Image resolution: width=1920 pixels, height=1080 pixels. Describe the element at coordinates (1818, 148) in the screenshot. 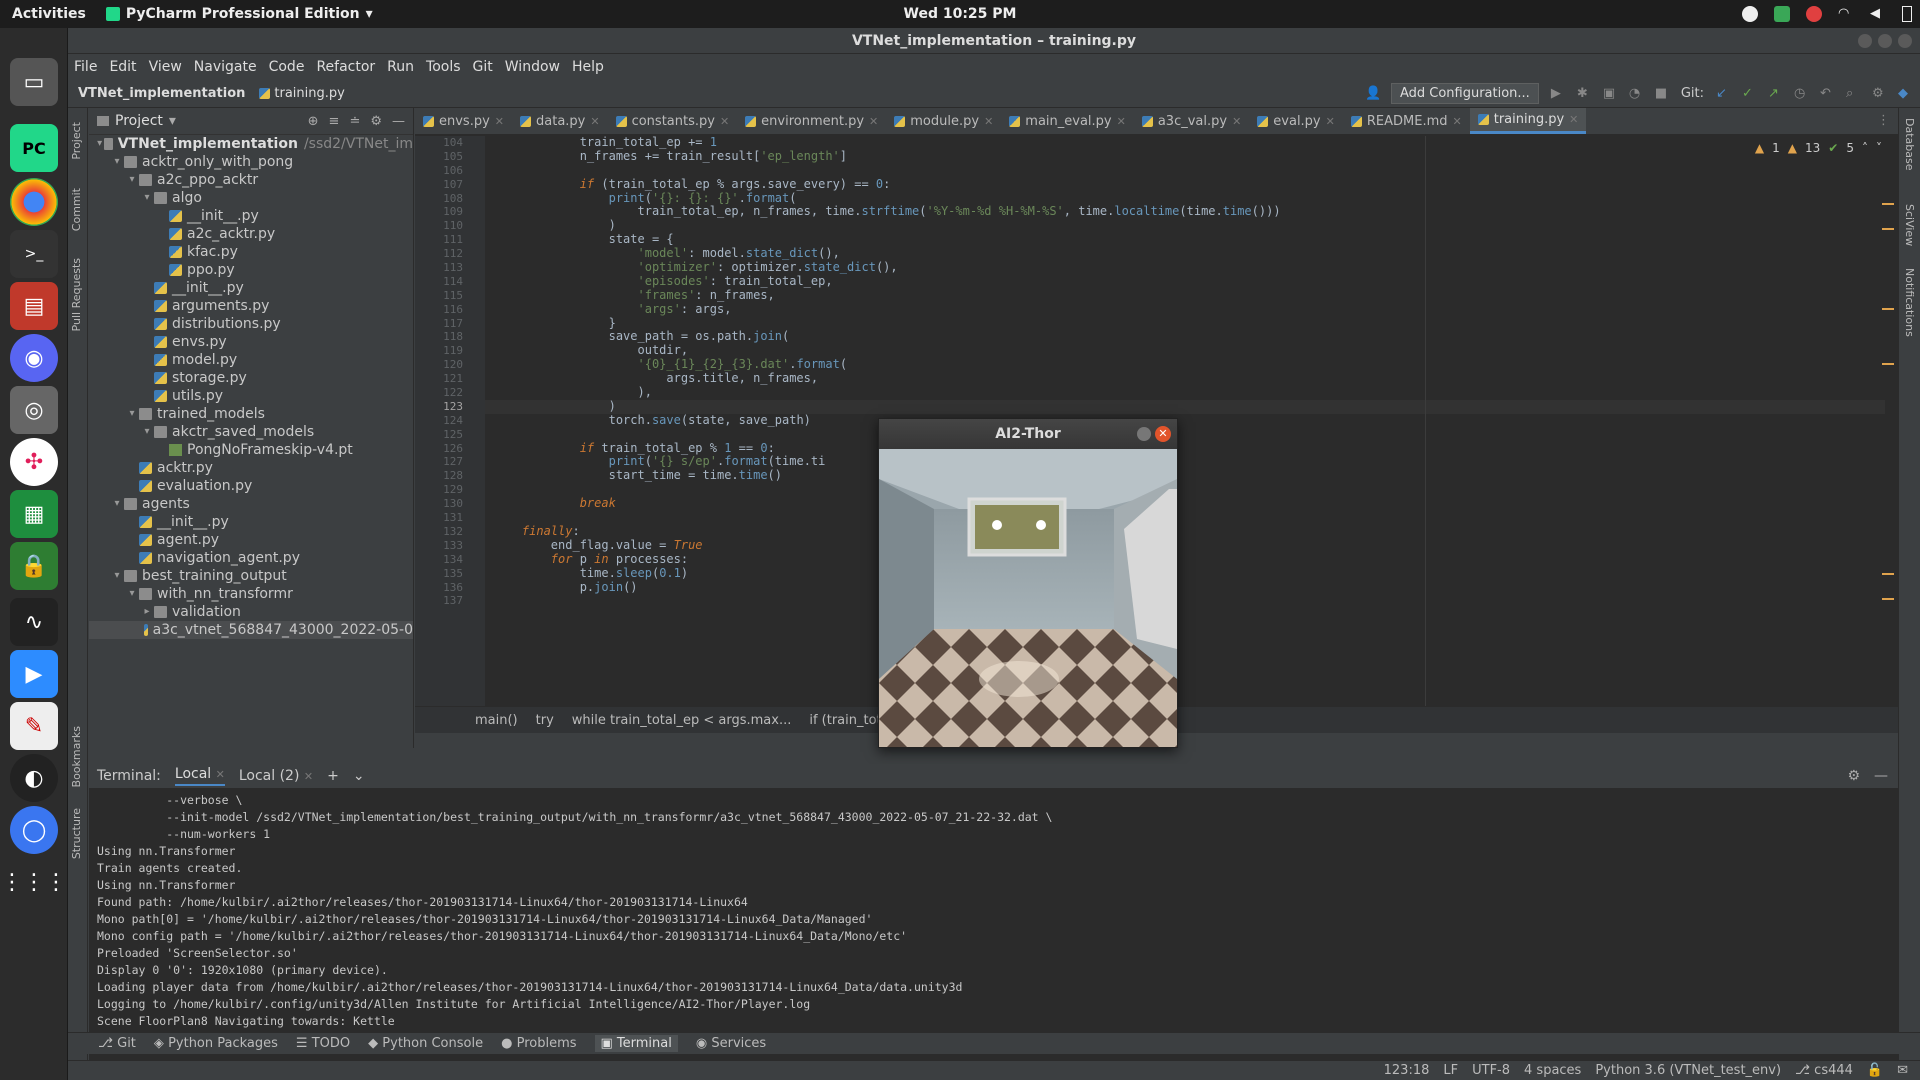

I see `inspection-widget: ▲ 1 ▲ 13 ✔ 5 ˄ ˅` at that location.